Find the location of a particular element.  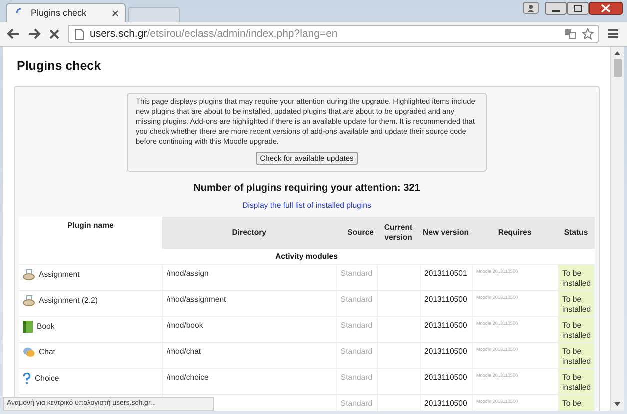

user-icon is located at coordinates (531, 8).